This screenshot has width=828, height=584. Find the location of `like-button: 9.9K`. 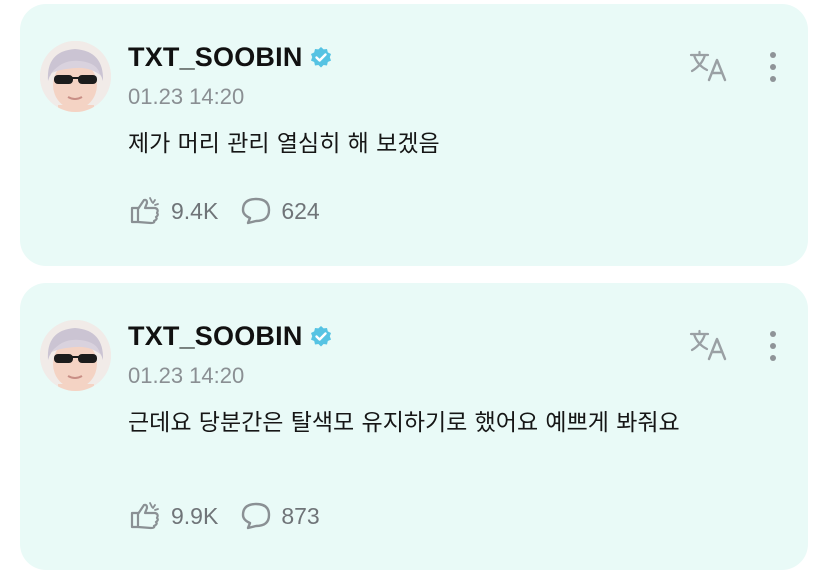

like-button: 9.9K is located at coordinates (173, 516).